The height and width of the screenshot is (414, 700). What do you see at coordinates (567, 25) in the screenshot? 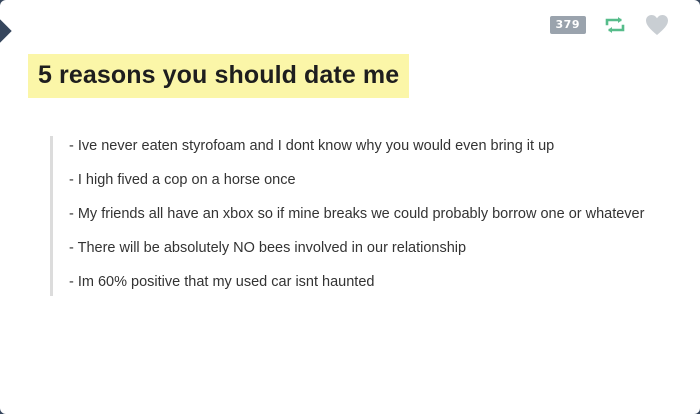
I see `note-count-badge: 379` at bounding box center [567, 25].